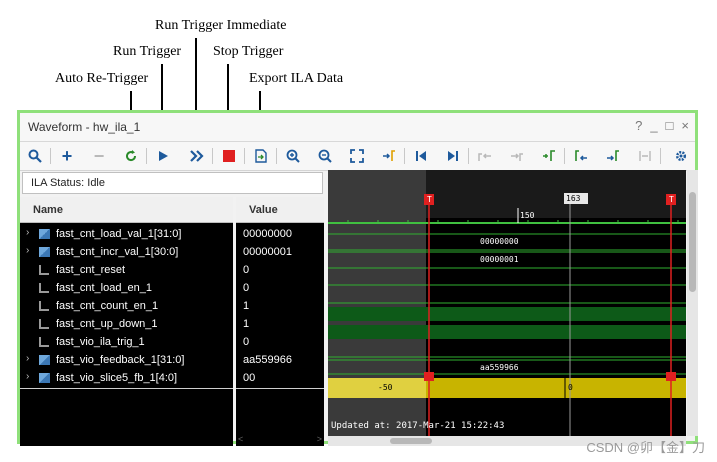 This screenshot has width=717, height=462. Describe the element at coordinates (549, 156) in the screenshot. I see `add-marker-icon` at that location.